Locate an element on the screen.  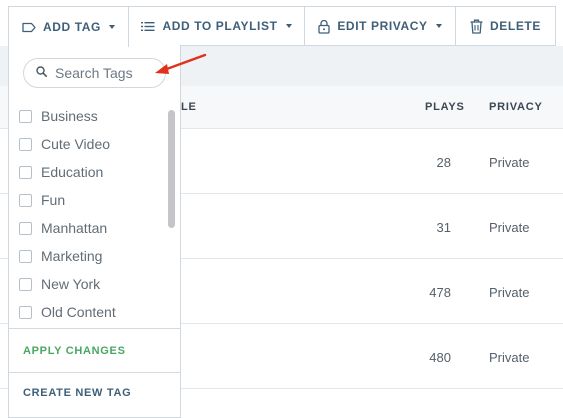
tag-option-label: New York is located at coordinates (71, 284).